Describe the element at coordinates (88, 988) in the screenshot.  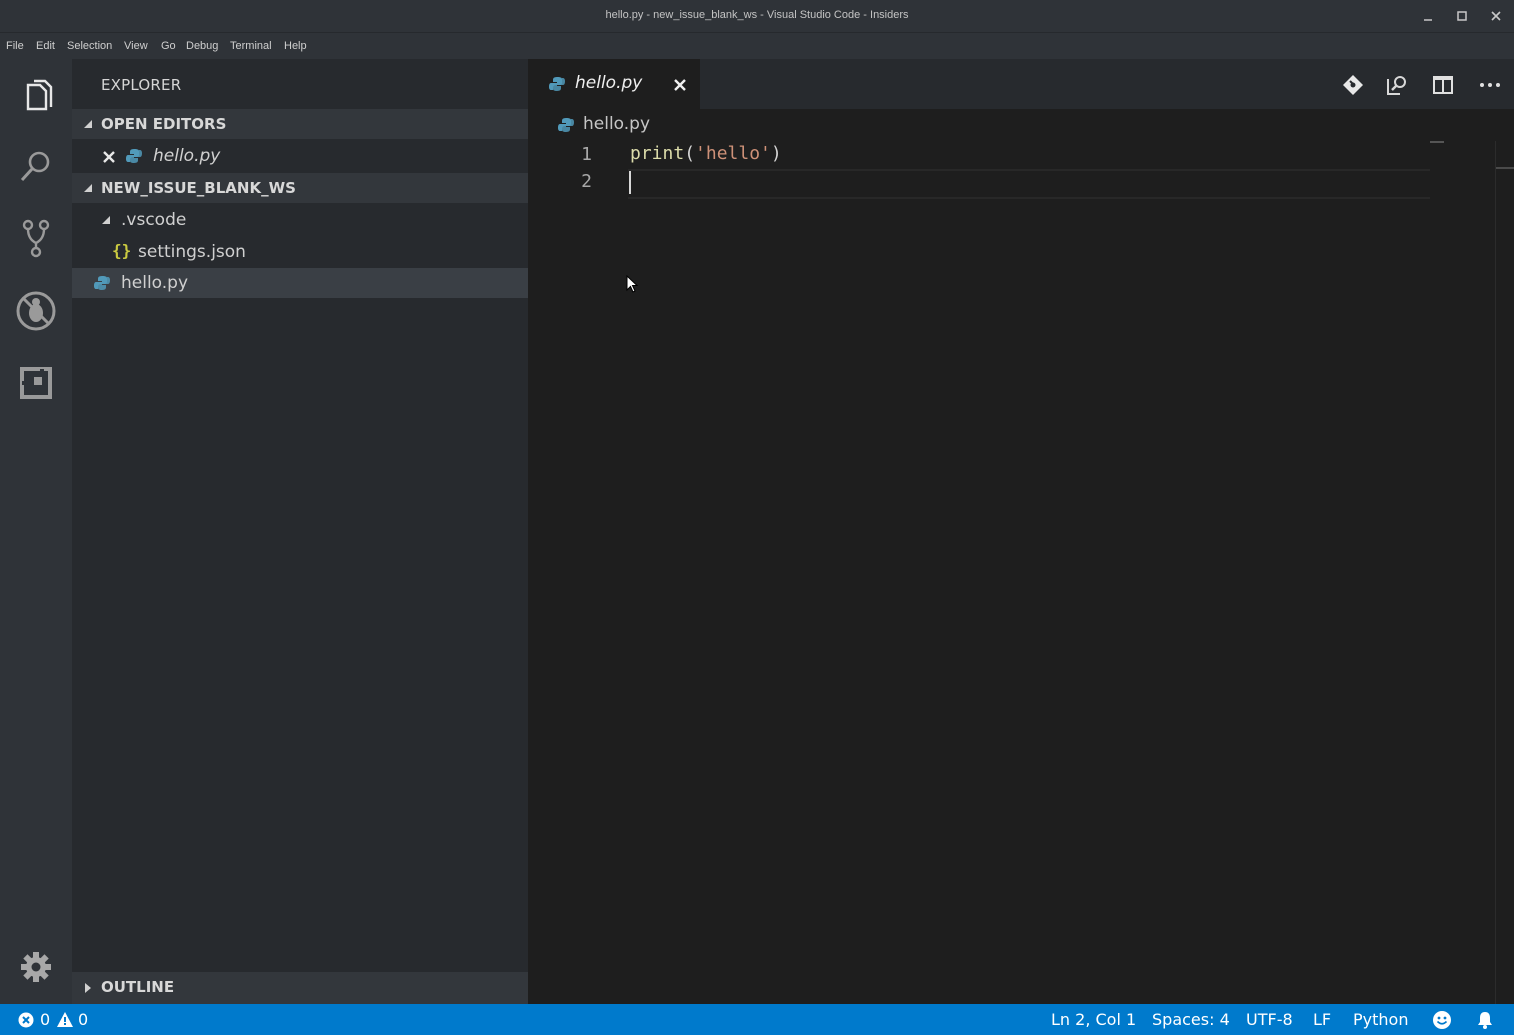
I see `chevron-right-icon` at that location.